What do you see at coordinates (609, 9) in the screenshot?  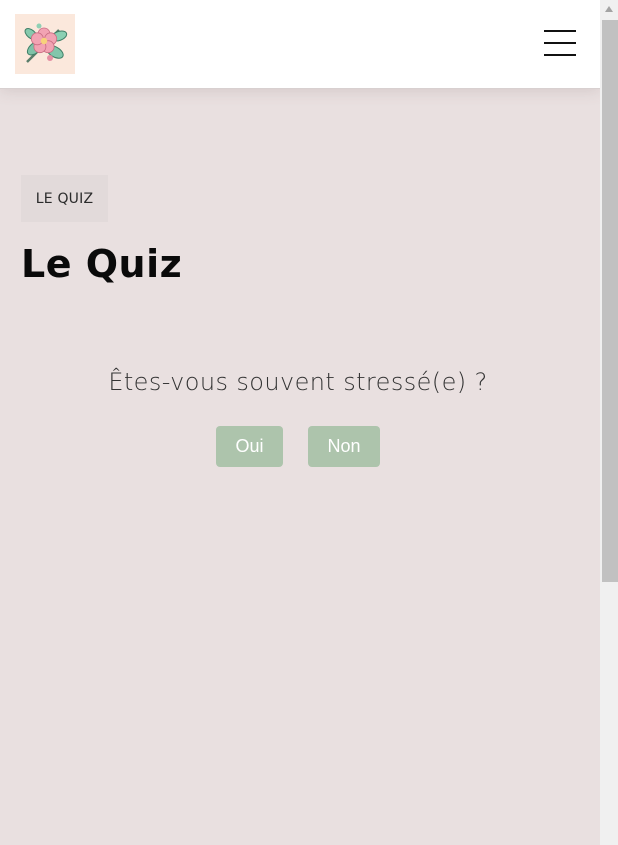 I see `scroll-up-arrow-icon` at bounding box center [609, 9].